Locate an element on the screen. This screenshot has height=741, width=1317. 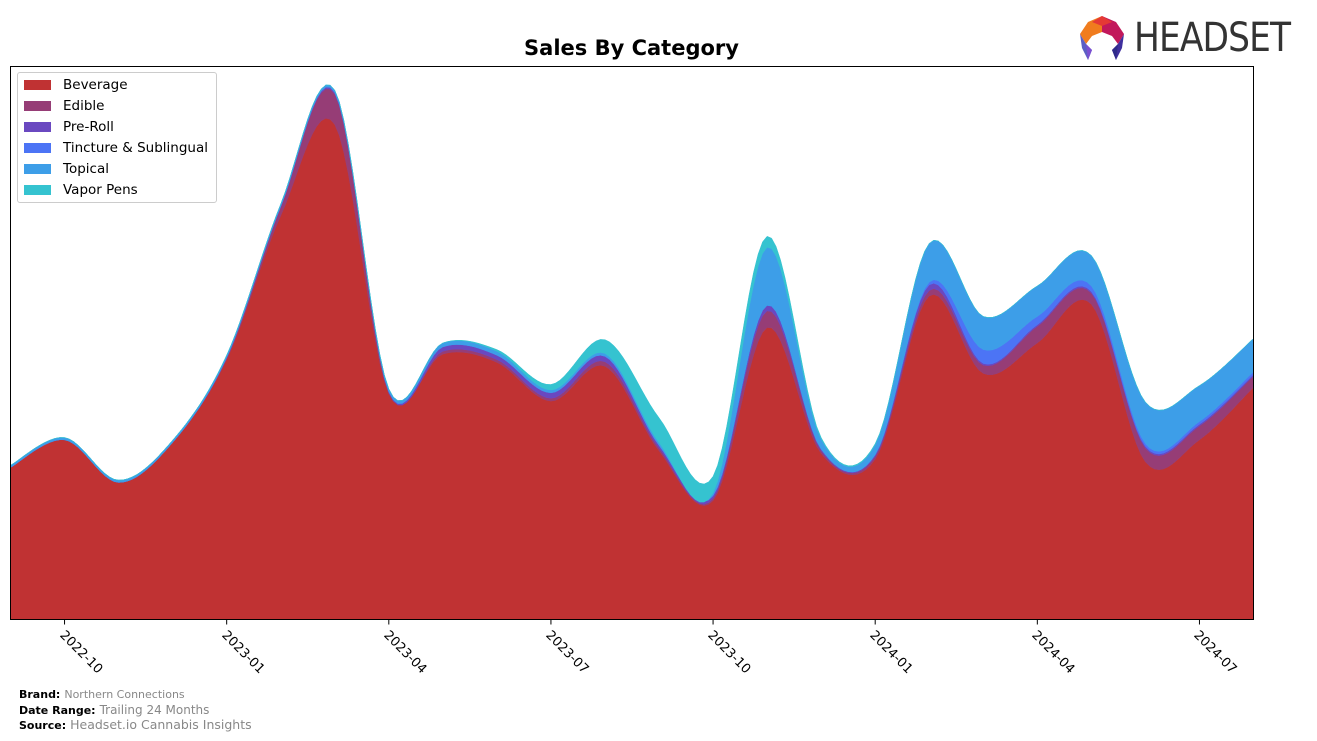
legend-label: Edible is located at coordinates (84, 106).